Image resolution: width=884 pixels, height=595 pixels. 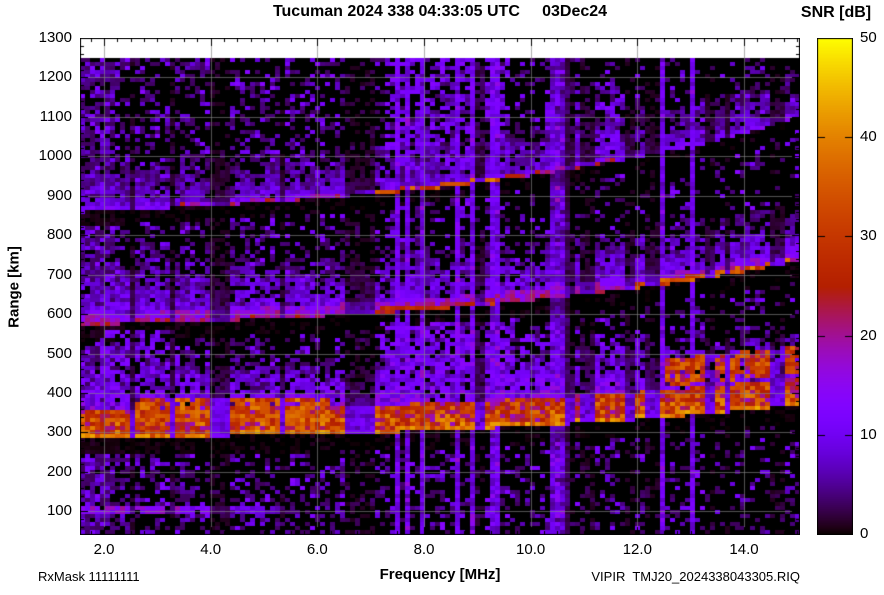 What do you see at coordinates (59, 274) in the screenshot?
I see `y-tick-label: 700` at bounding box center [59, 274].